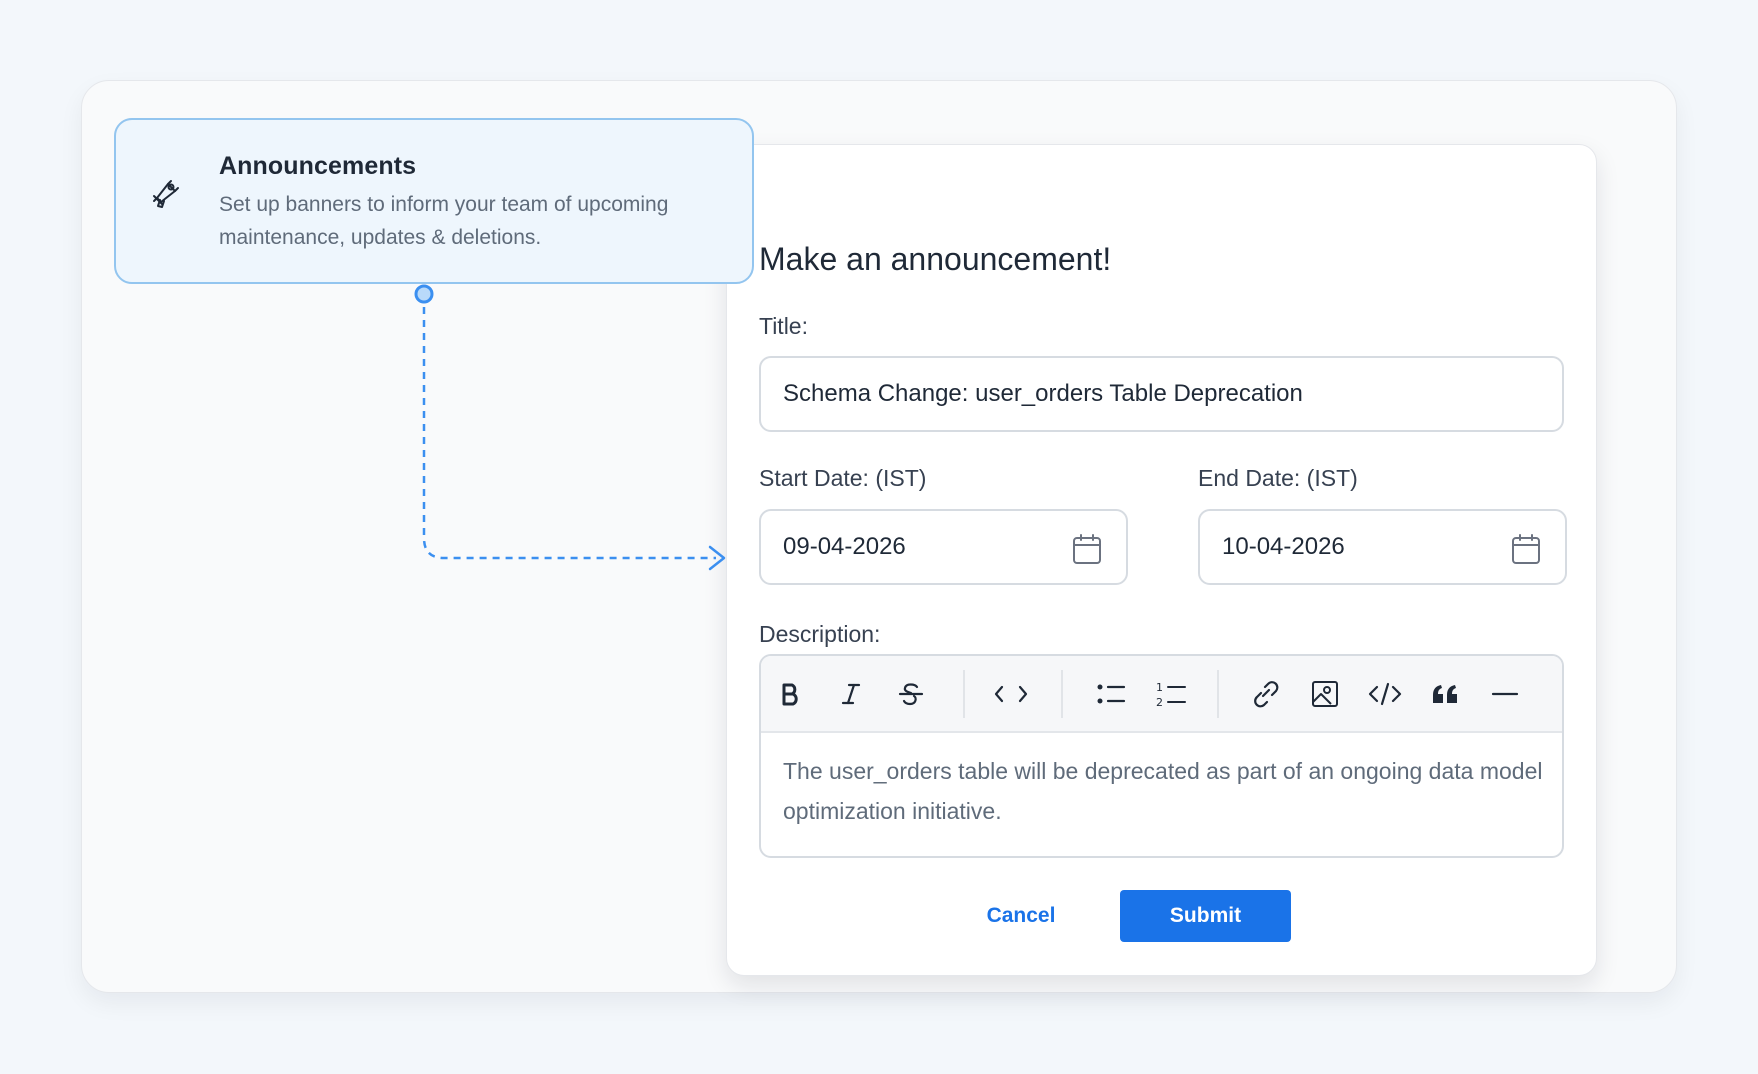  I want to click on svg-text: 1, so click(1159, 687).